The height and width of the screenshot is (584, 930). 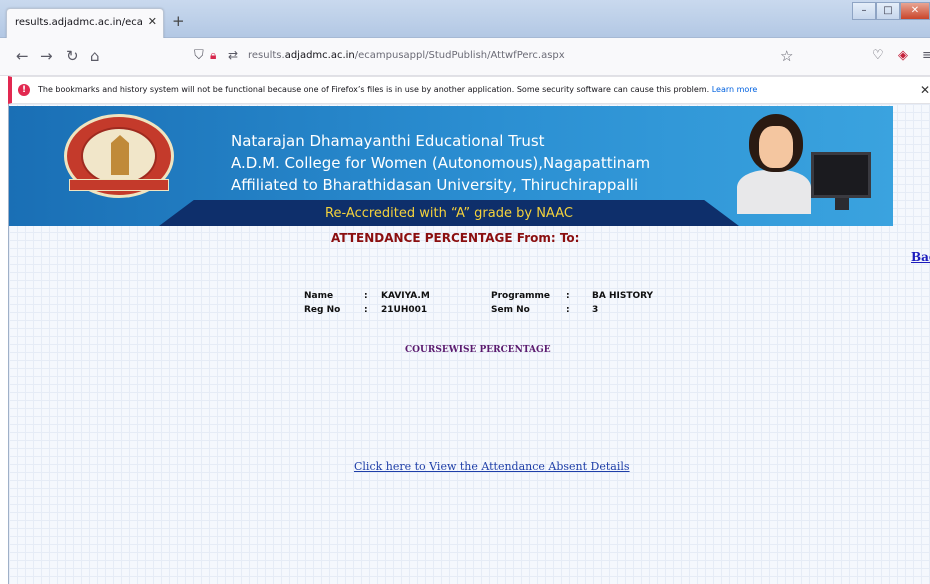 What do you see at coordinates (233, 55) in the screenshot?
I see `permissions-icon: ⇄` at bounding box center [233, 55].